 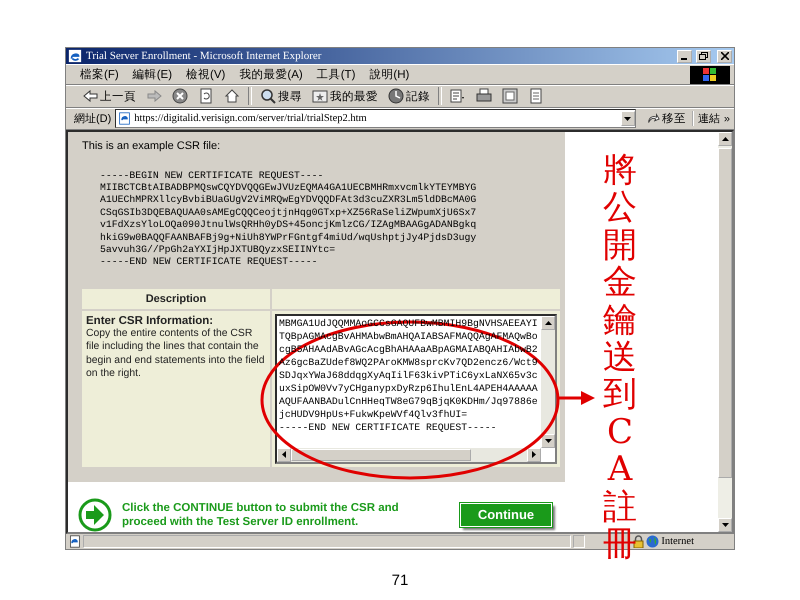 I want to click on home-icon, so click(x=232, y=96).